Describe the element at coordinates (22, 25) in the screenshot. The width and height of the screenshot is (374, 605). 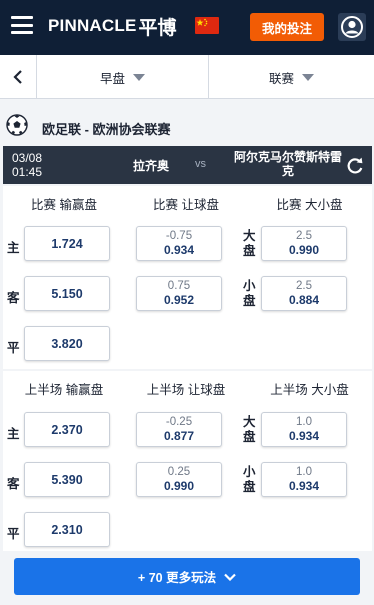
I see `menu-icon` at that location.